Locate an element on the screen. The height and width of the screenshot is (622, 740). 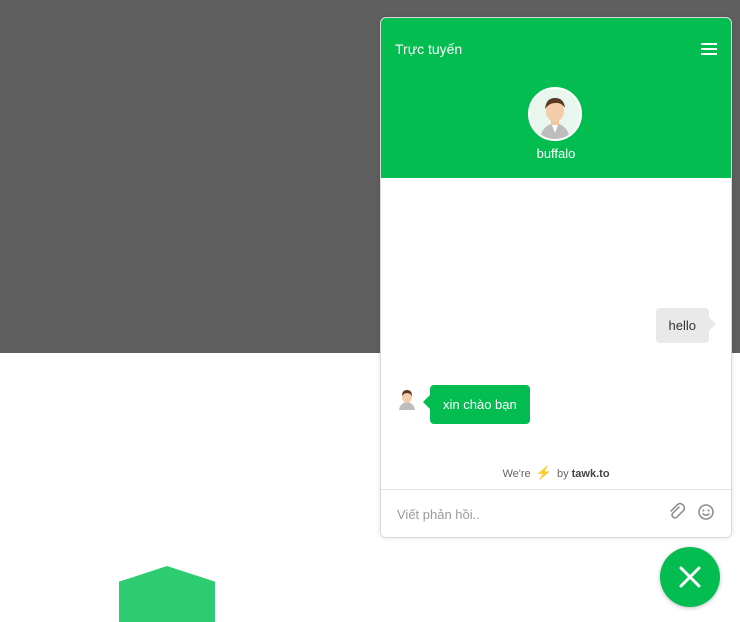
close-chat-button is located at coordinates (690, 577).